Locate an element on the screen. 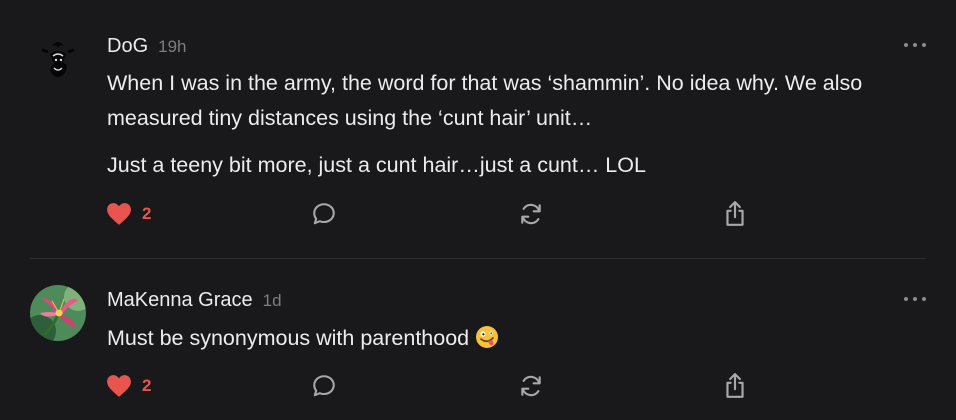 The height and width of the screenshot is (420, 956). comment-header: MaKenna Grace 1d is located at coordinates (194, 300).